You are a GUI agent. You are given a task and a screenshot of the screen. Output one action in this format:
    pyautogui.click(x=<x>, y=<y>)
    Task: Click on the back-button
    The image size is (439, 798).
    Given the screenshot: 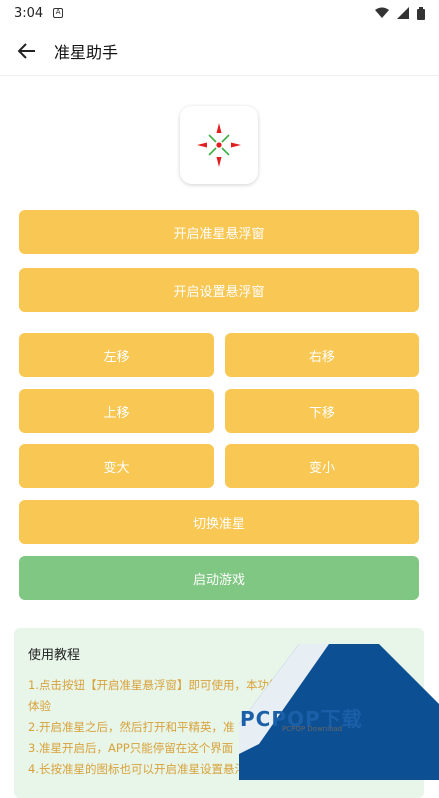 What is the action you would take?
    pyautogui.click(x=27, y=51)
    